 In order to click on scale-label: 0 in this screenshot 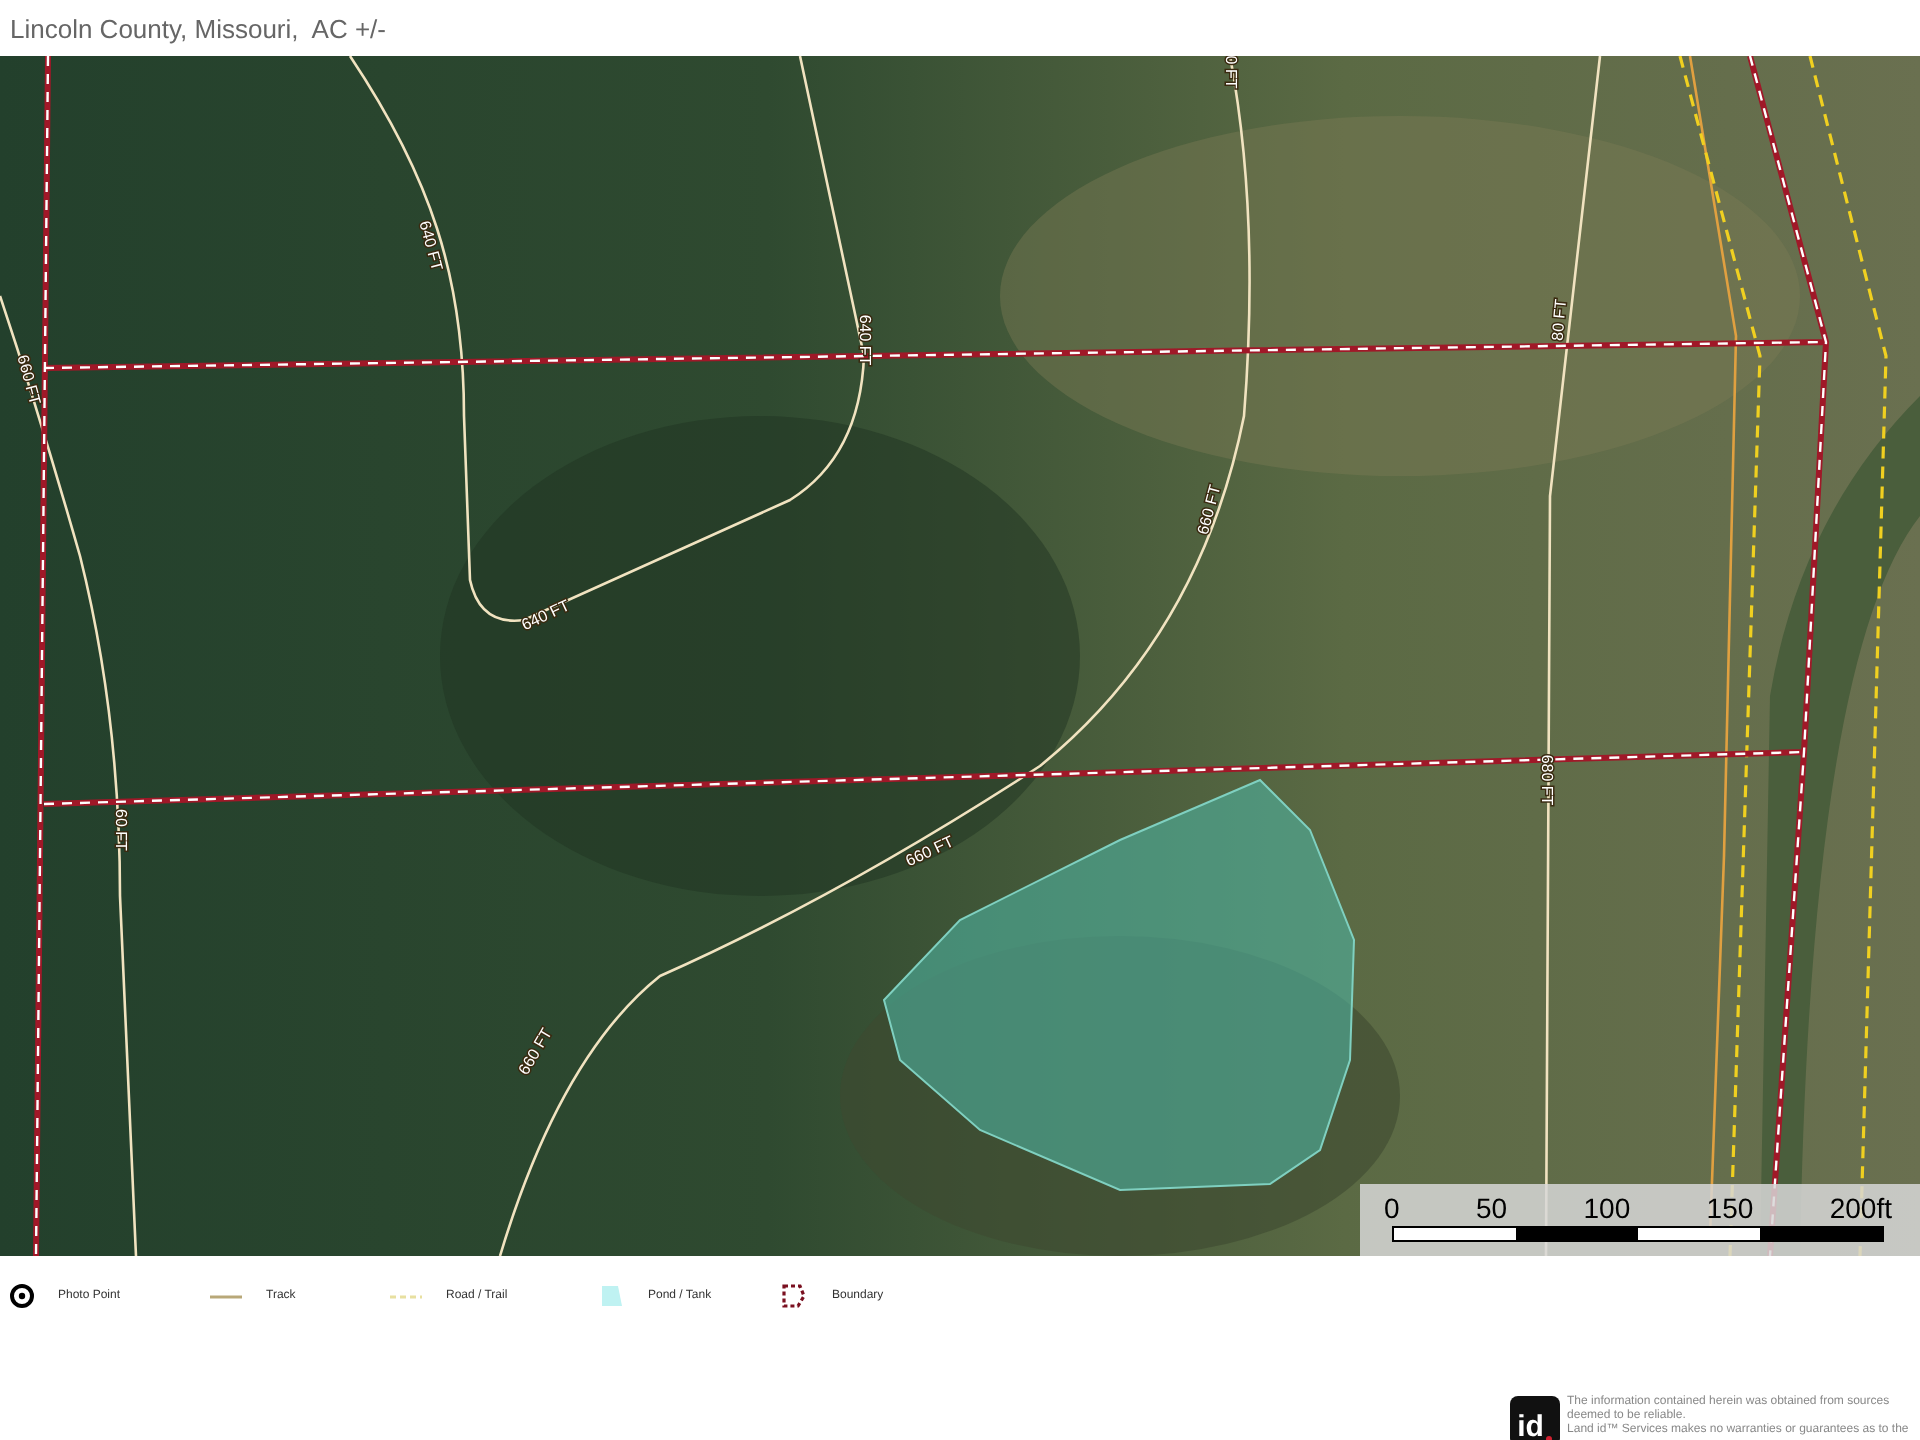, I will do `click(1392, 1208)`.